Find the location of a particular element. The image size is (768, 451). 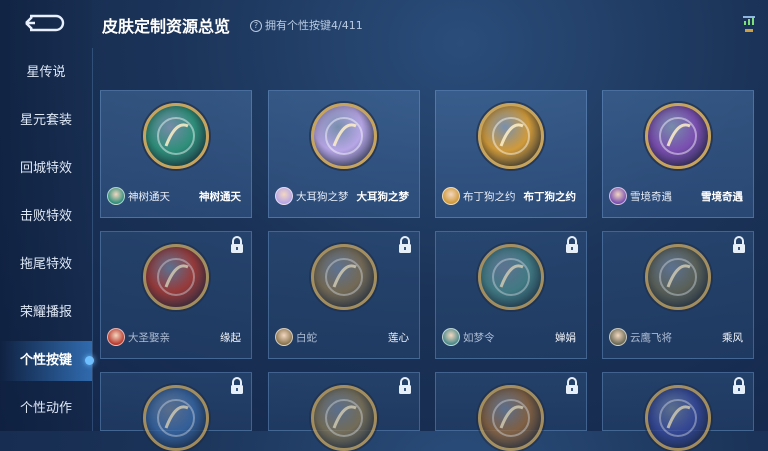

sidebar-item-2: 星元套装 is located at coordinates (46, 121).